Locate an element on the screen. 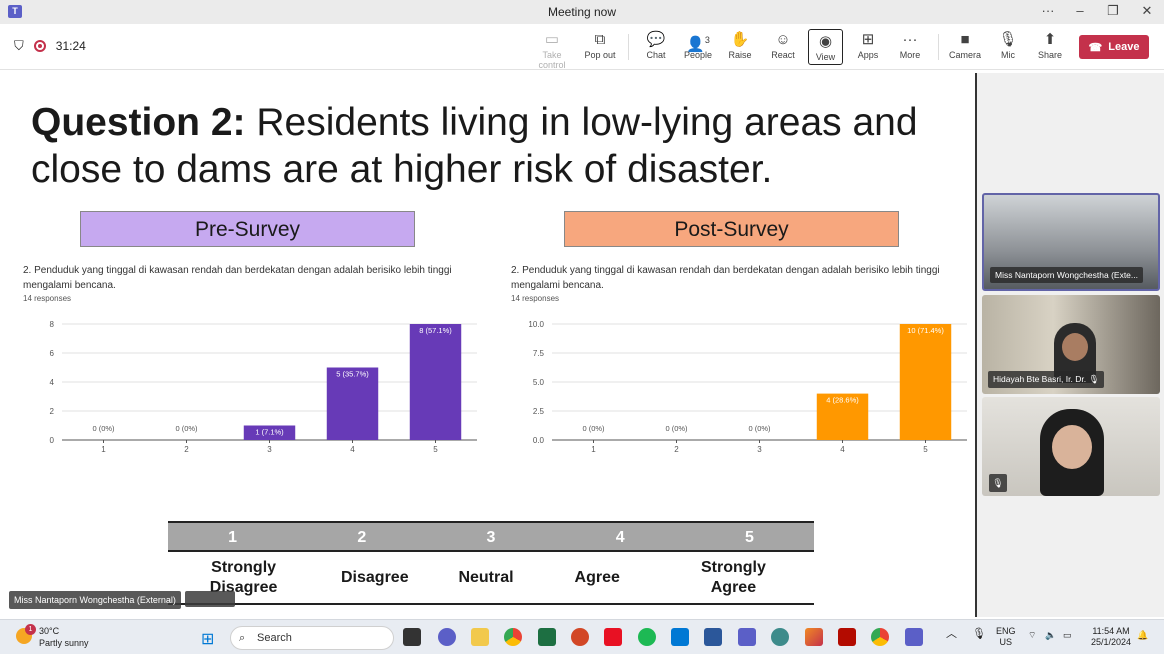 Image resolution: width=1164 pixels, height=654 pixels. y-tick-label: 2 is located at coordinates (52, 411).